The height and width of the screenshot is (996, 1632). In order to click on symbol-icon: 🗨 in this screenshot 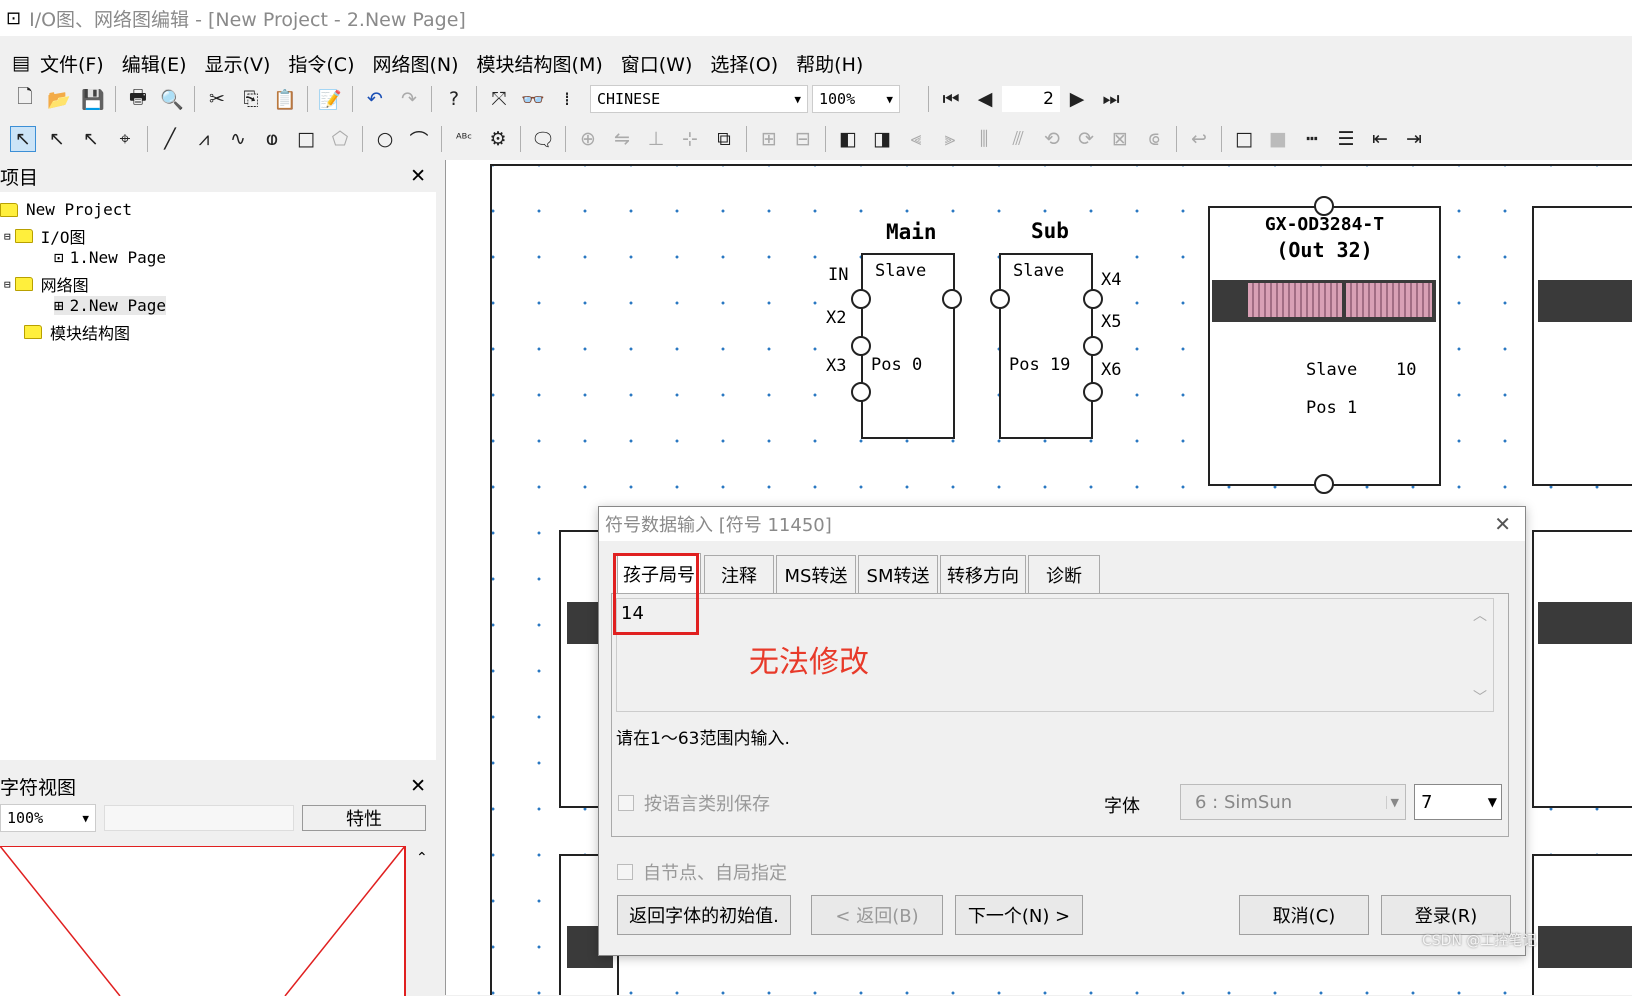, I will do `click(543, 139)`.